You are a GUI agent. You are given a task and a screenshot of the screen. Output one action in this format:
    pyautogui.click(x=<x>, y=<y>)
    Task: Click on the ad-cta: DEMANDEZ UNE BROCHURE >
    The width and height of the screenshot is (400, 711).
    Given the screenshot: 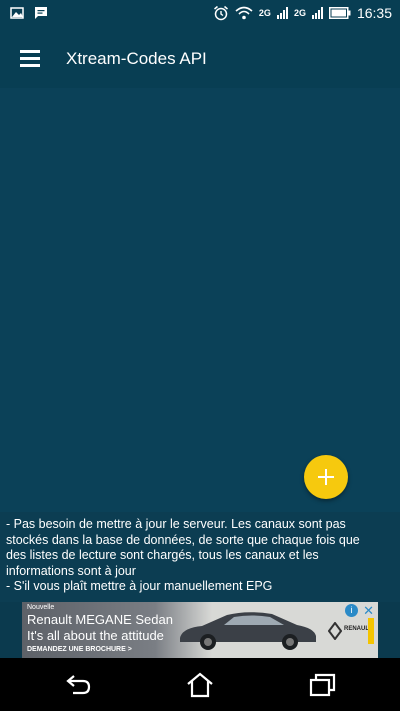 What is the action you would take?
    pyautogui.click(x=79, y=649)
    